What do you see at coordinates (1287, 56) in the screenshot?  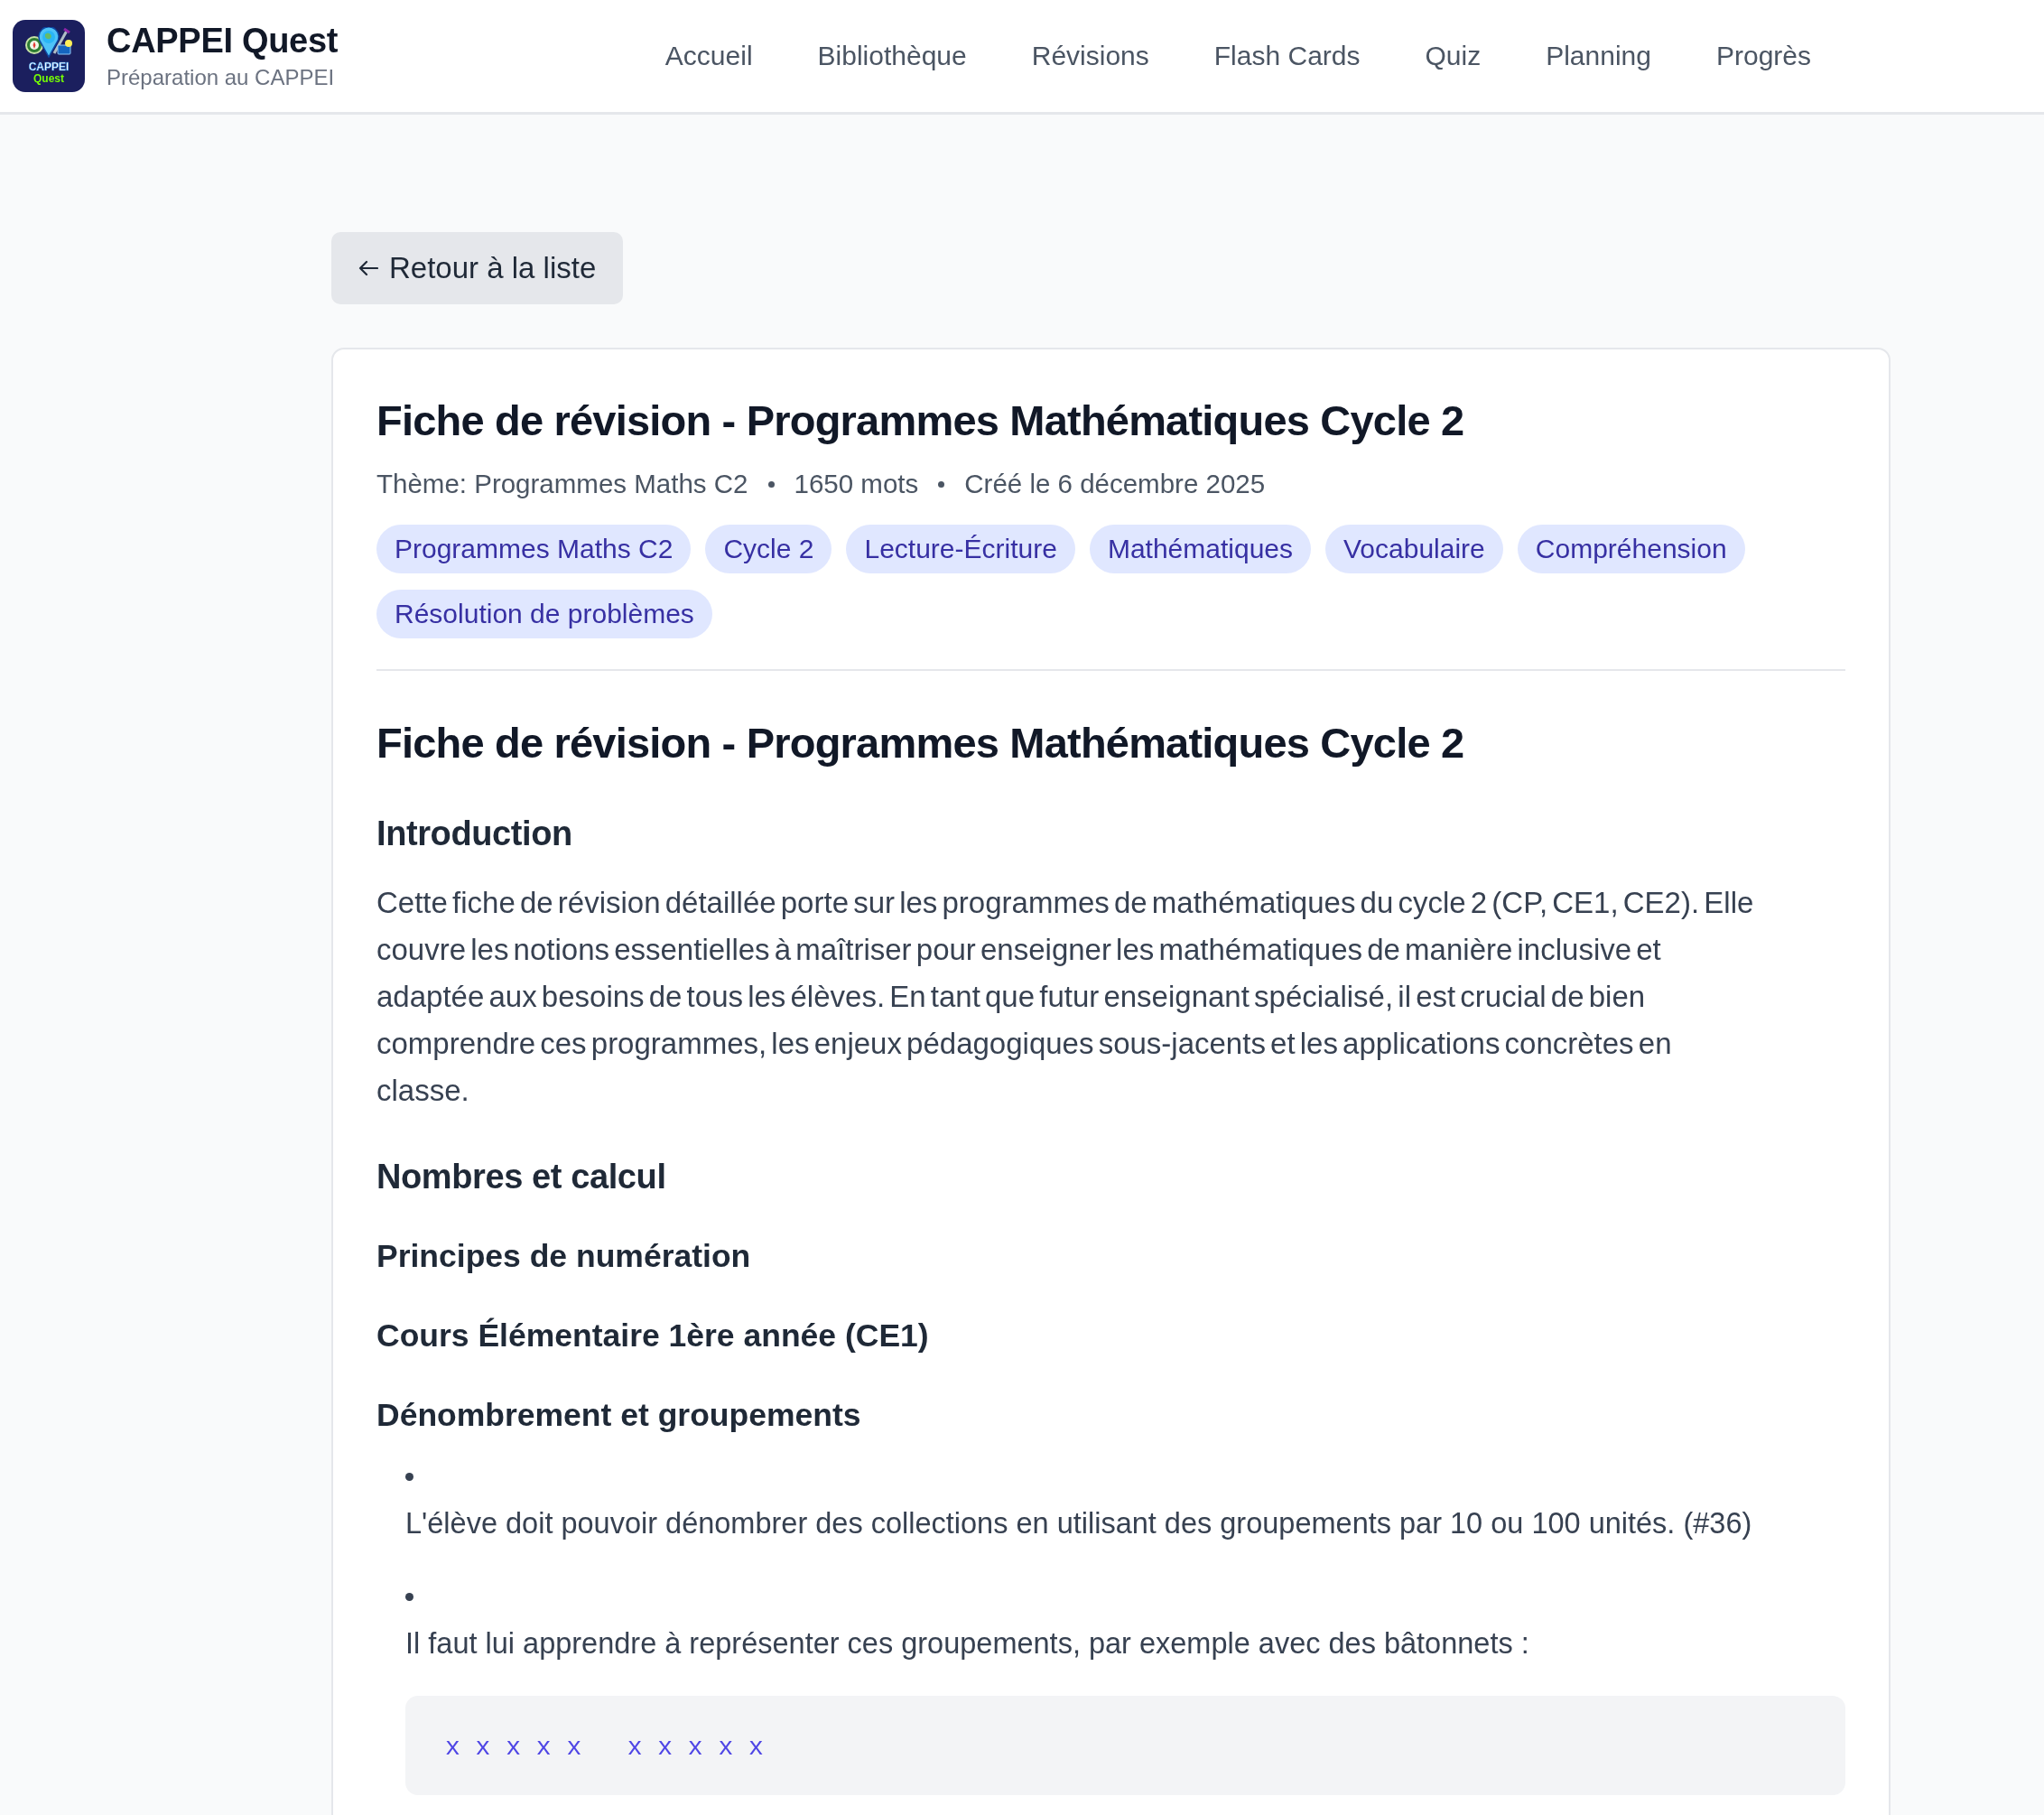 I see `nav-link: Flash Cards` at bounding box center [1287, 56].